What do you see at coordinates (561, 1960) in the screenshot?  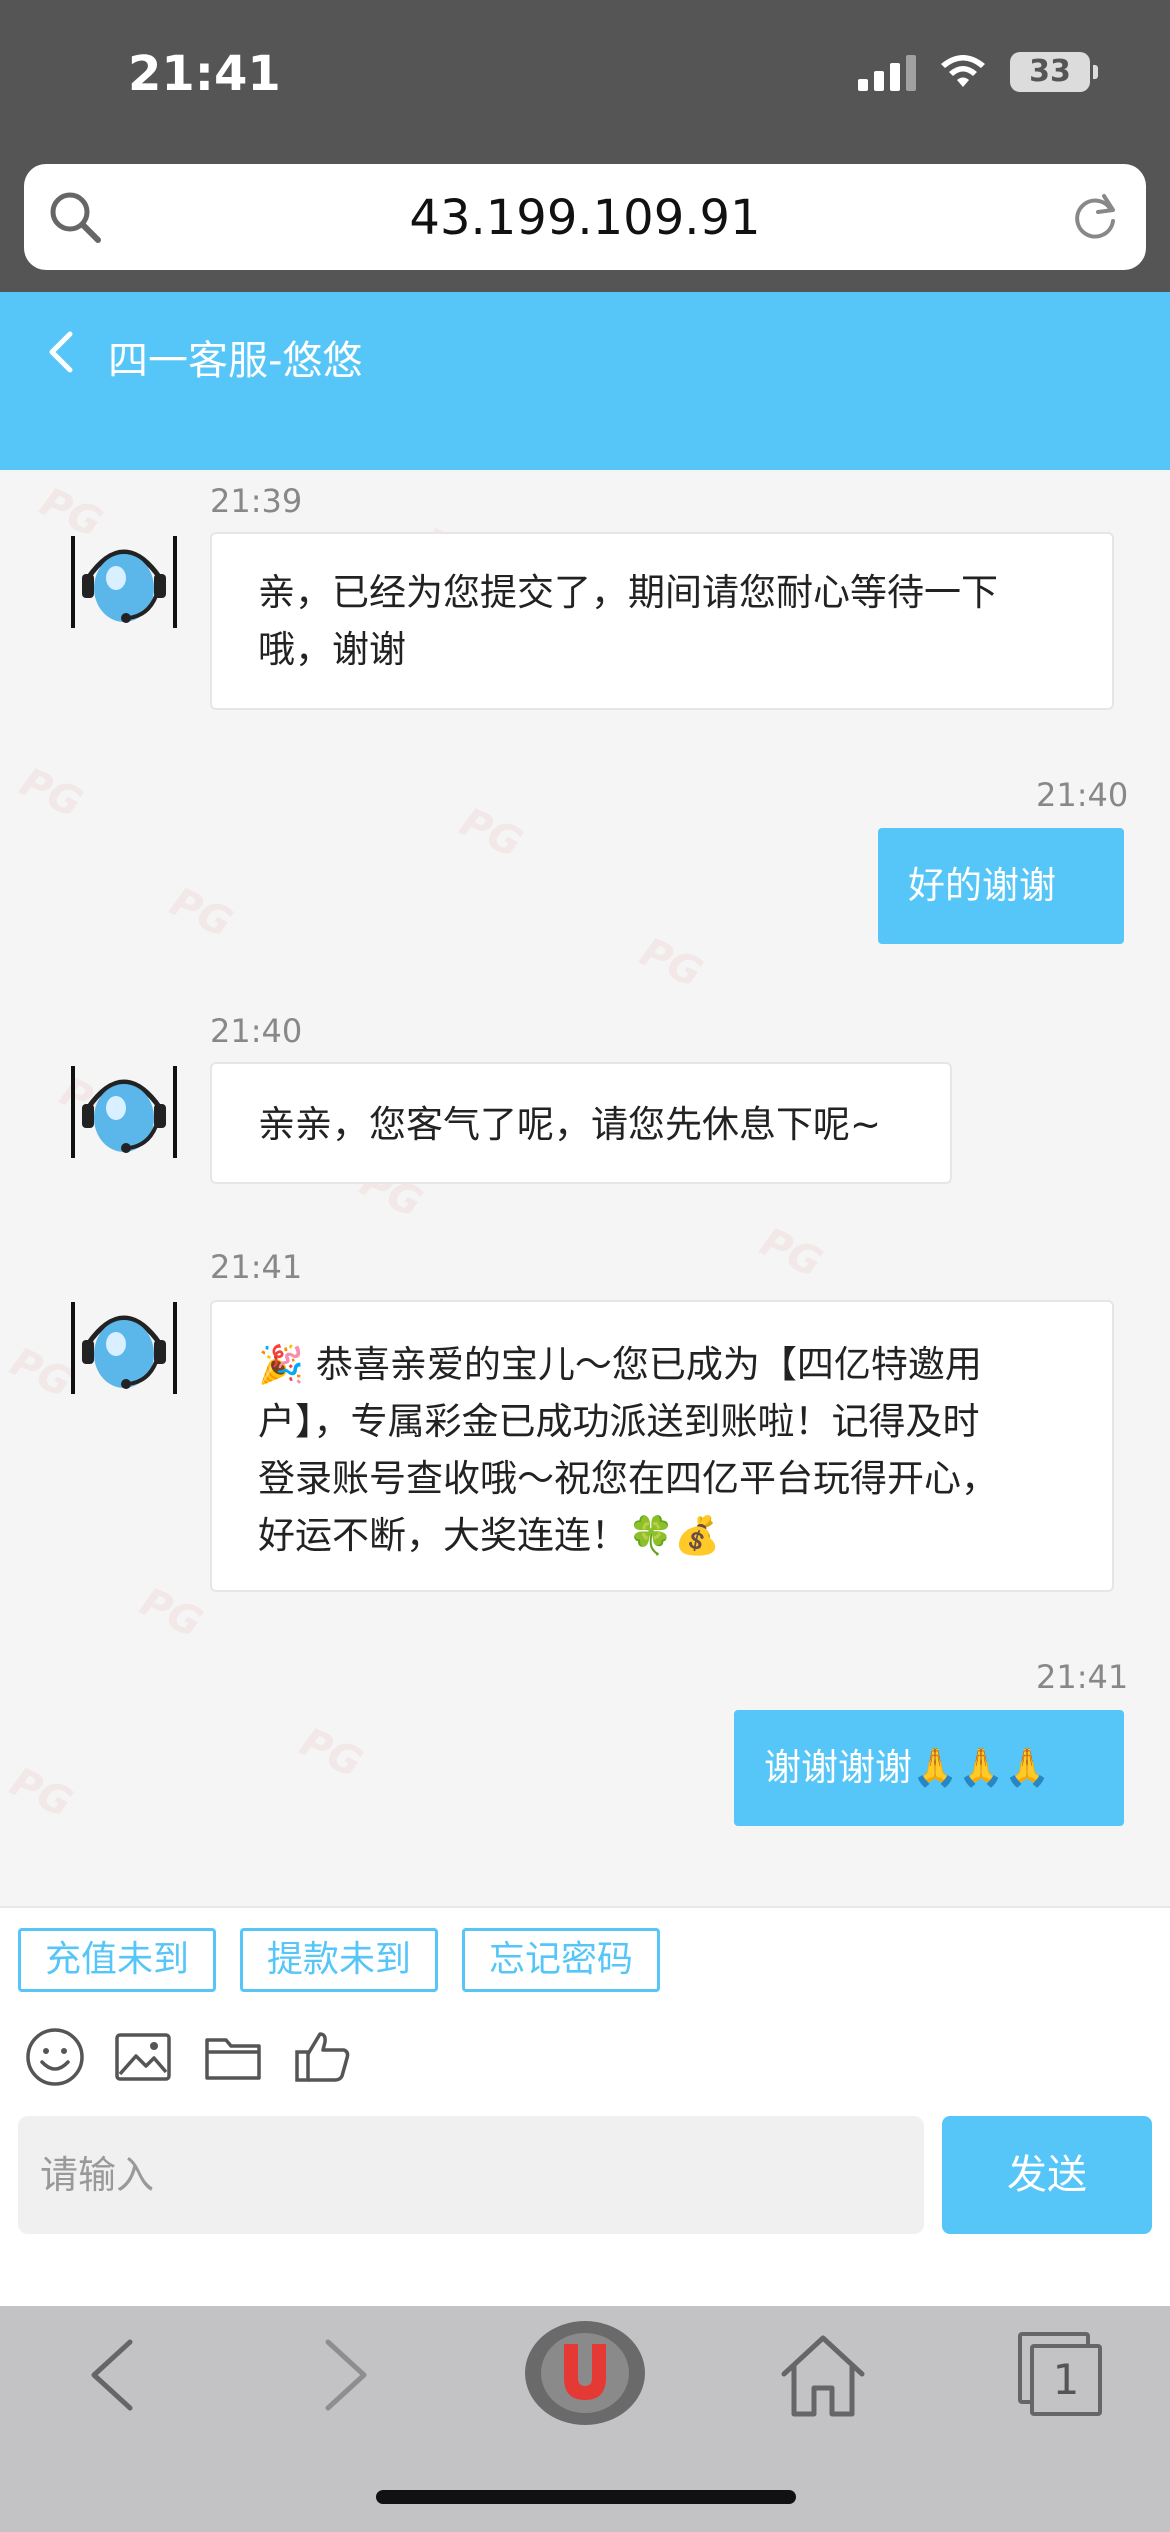 I see `quick-reply-password-button: 忘记密码` at bounding box center [561, 1960].